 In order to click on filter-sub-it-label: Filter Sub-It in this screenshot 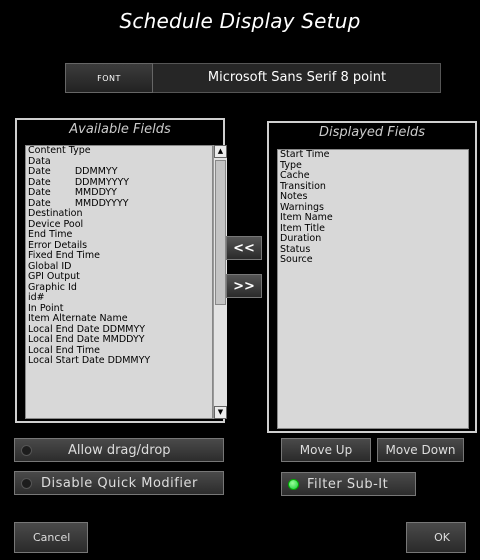, I will do `click(348, 484)`.